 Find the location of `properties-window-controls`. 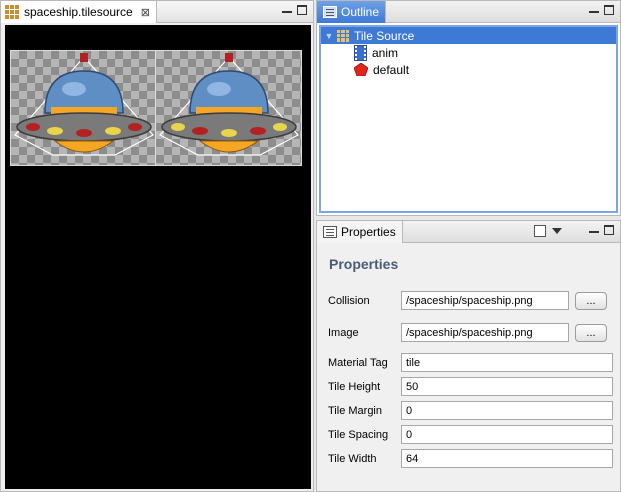

properties-window-controls is located at coordinates (601, 230).